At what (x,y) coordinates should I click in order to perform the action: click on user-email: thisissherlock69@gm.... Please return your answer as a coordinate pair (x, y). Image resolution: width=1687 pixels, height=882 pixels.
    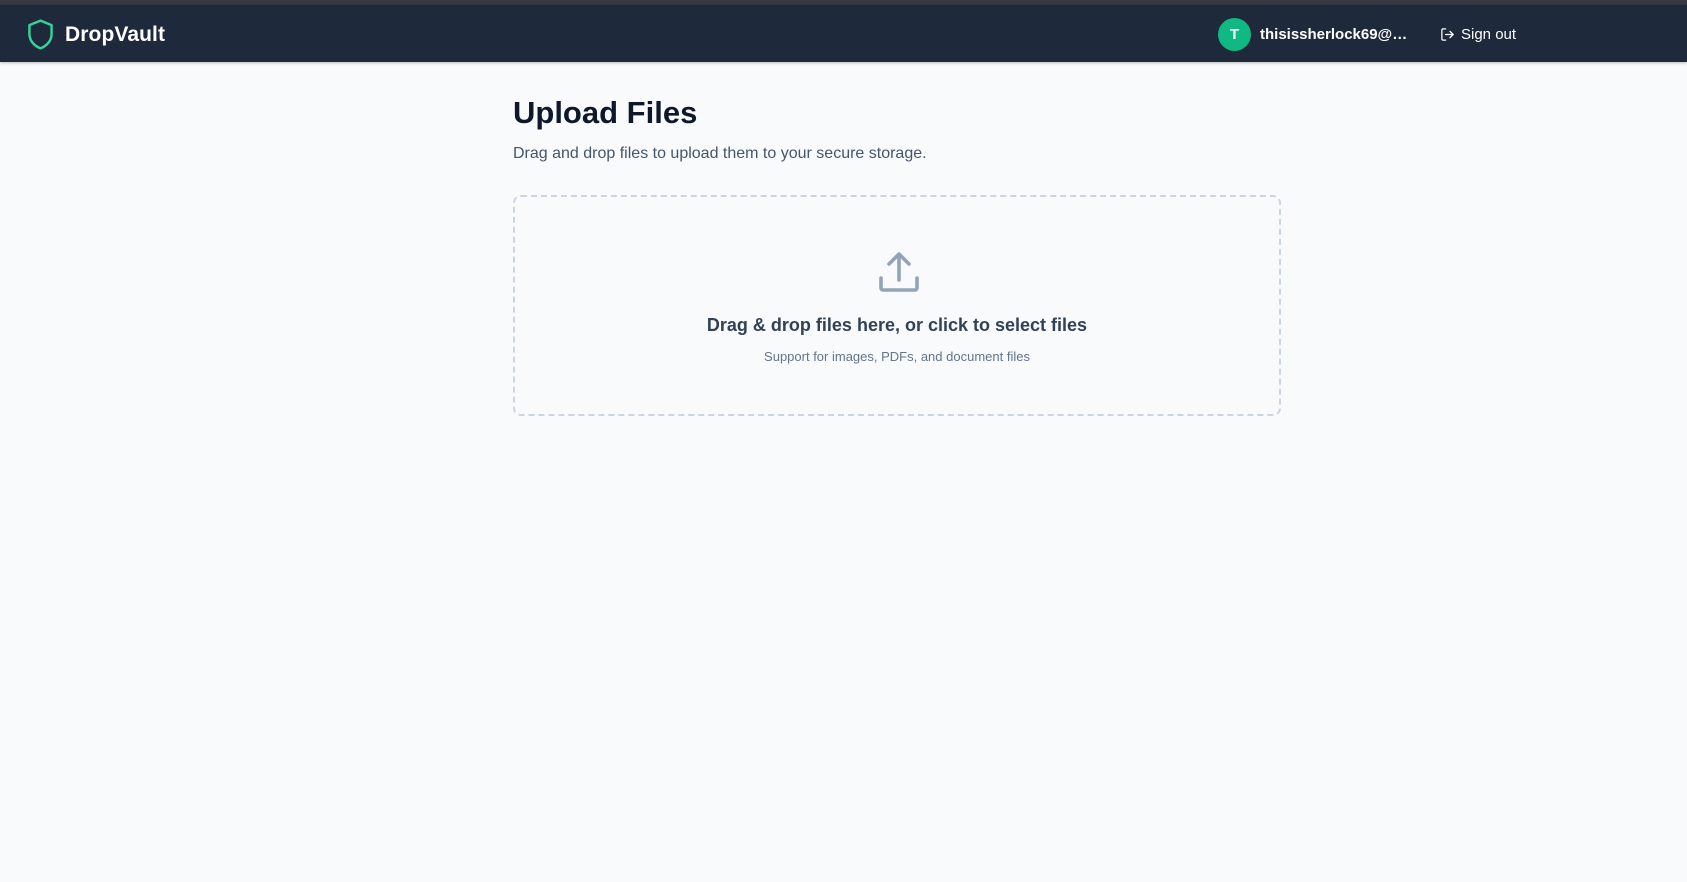
    Looking at the image, I should click on (1335, 34).